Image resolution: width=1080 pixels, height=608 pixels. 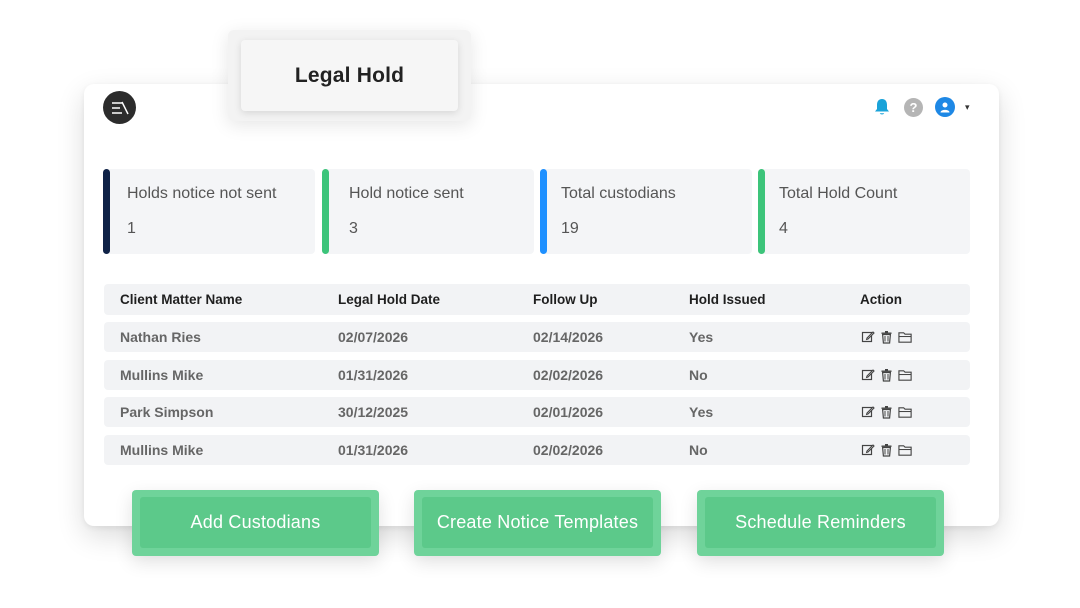 I want to click on column-header-follow-up: Follow Up, so click(x=565, y=299).